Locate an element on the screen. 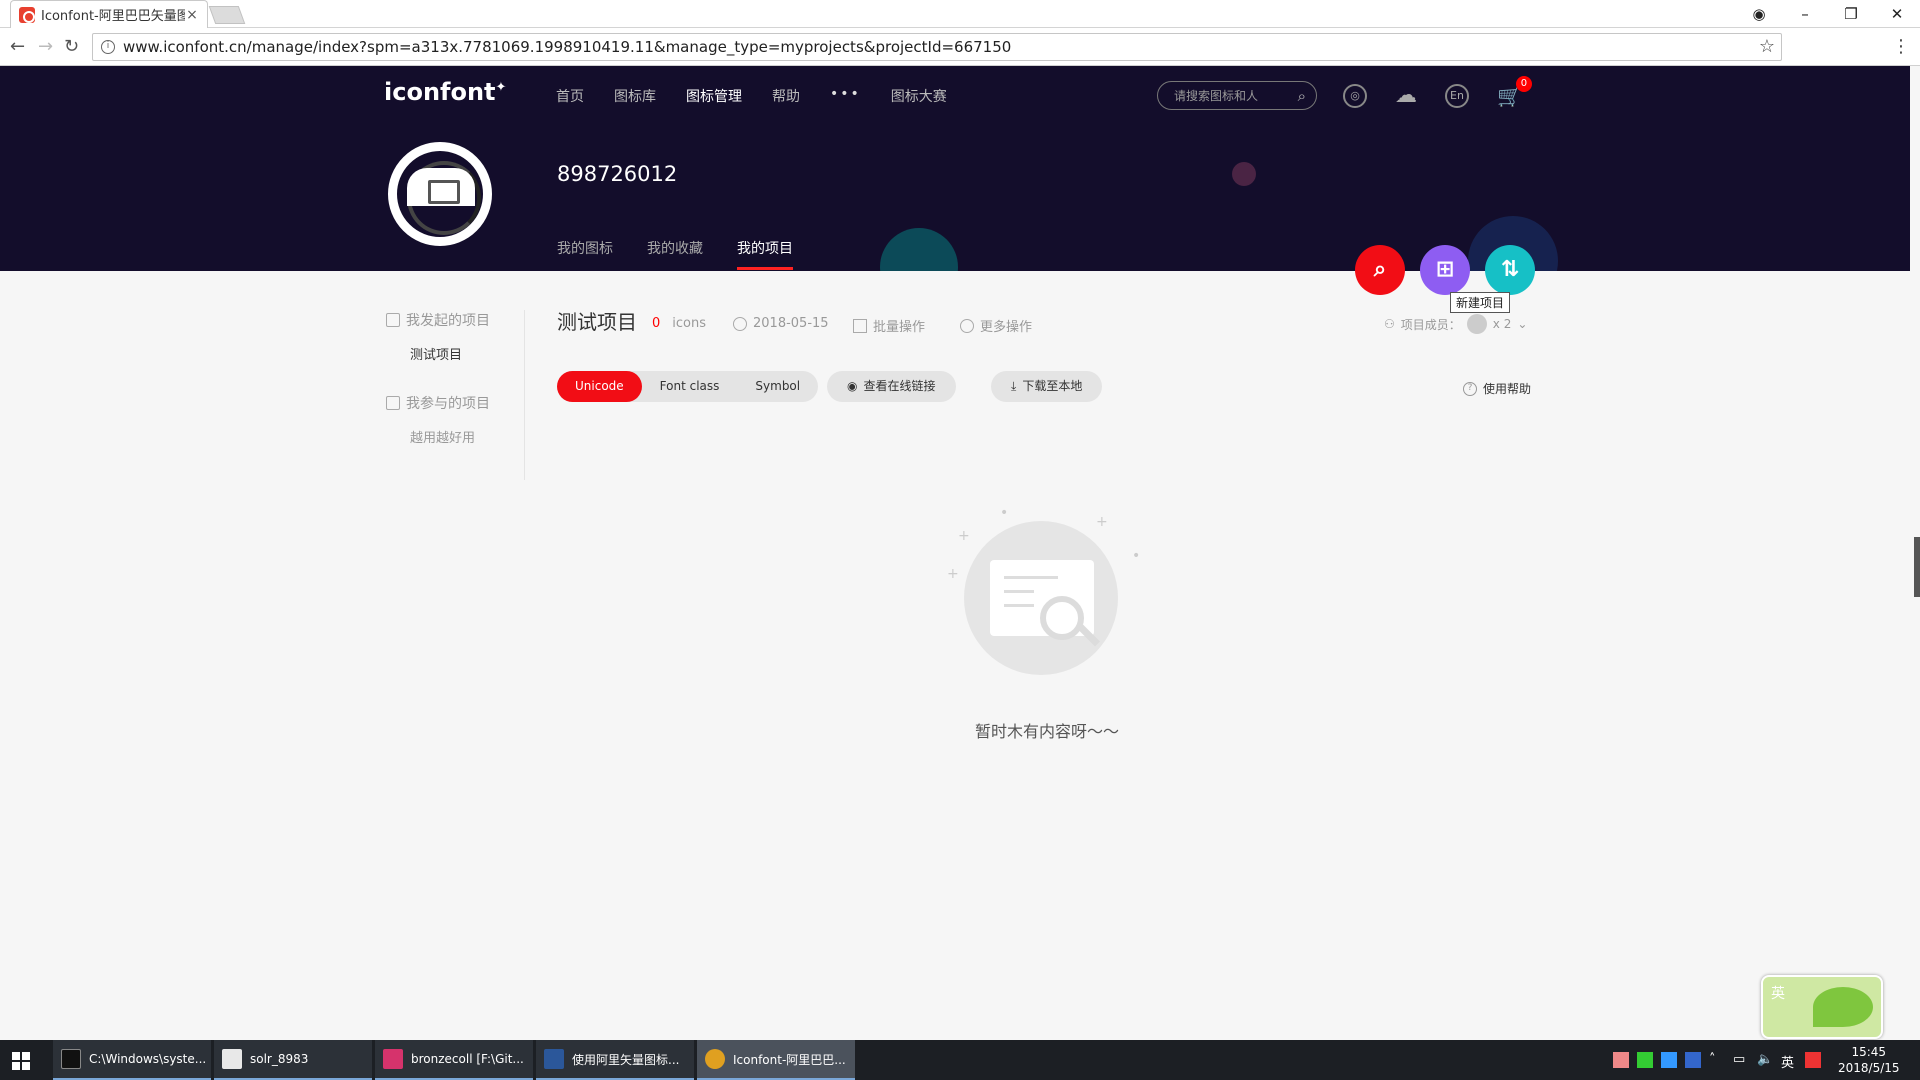 The height and width of the screenshot is (1080, 1920). icon-count: 0 icons is located at coordinates (679, 323).